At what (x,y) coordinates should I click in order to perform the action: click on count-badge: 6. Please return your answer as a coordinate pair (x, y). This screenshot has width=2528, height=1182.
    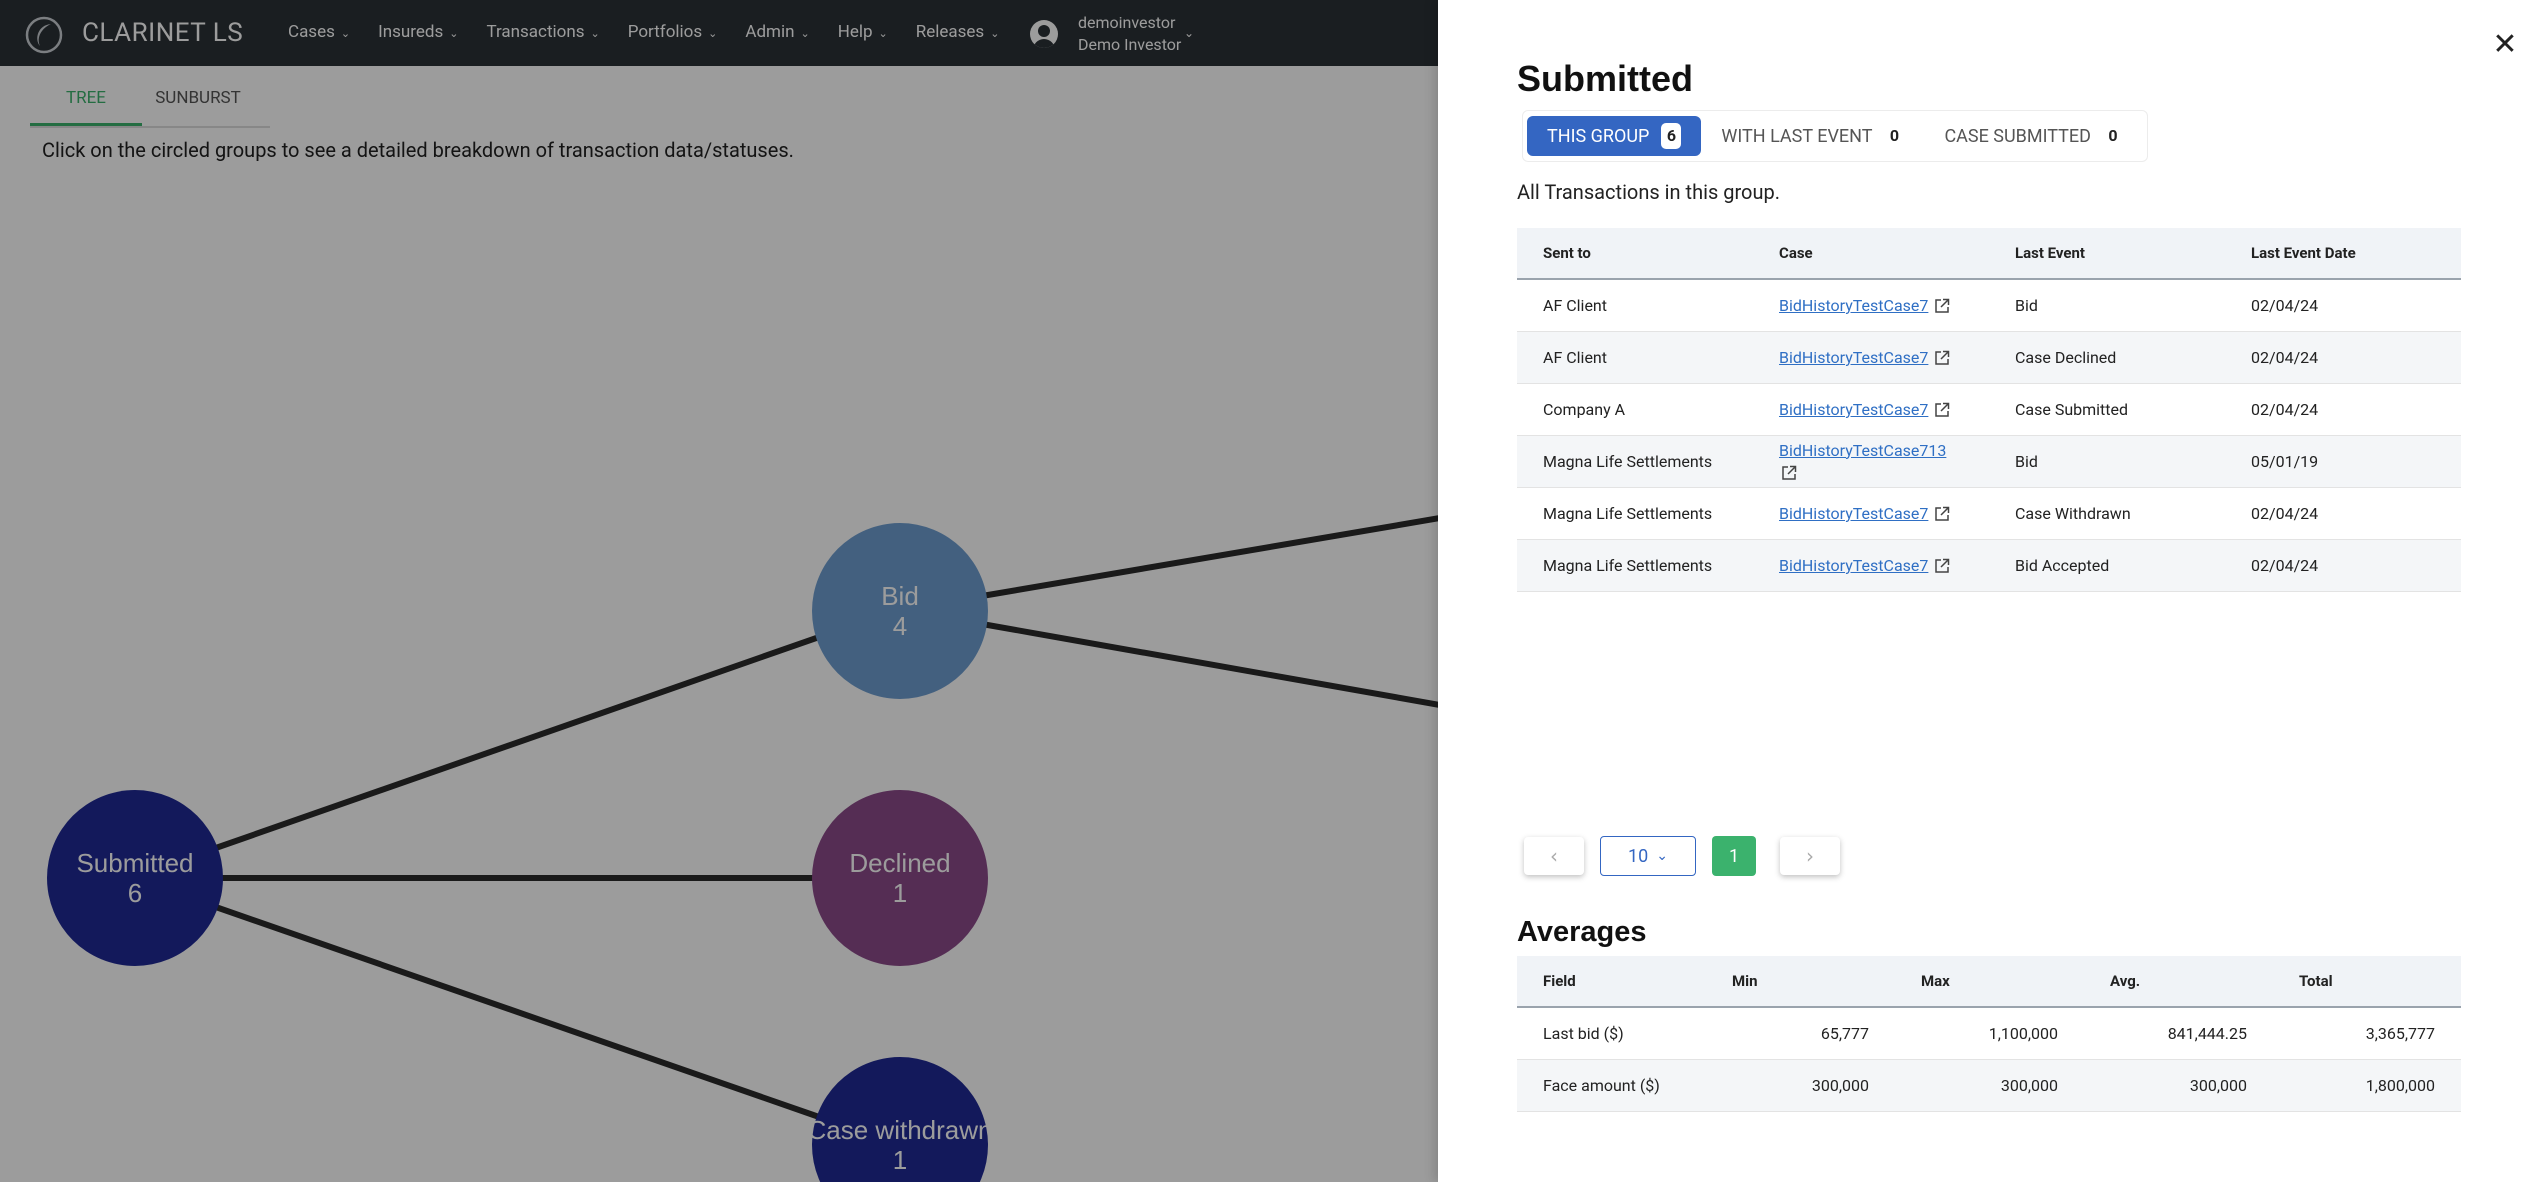
    Looking at the image, I should click on (1671, 136).